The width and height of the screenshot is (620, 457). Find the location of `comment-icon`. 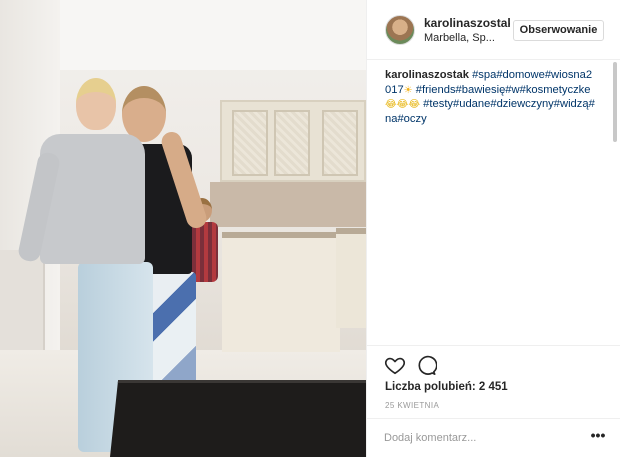

comment-icon is located at coordinates (426, 365).